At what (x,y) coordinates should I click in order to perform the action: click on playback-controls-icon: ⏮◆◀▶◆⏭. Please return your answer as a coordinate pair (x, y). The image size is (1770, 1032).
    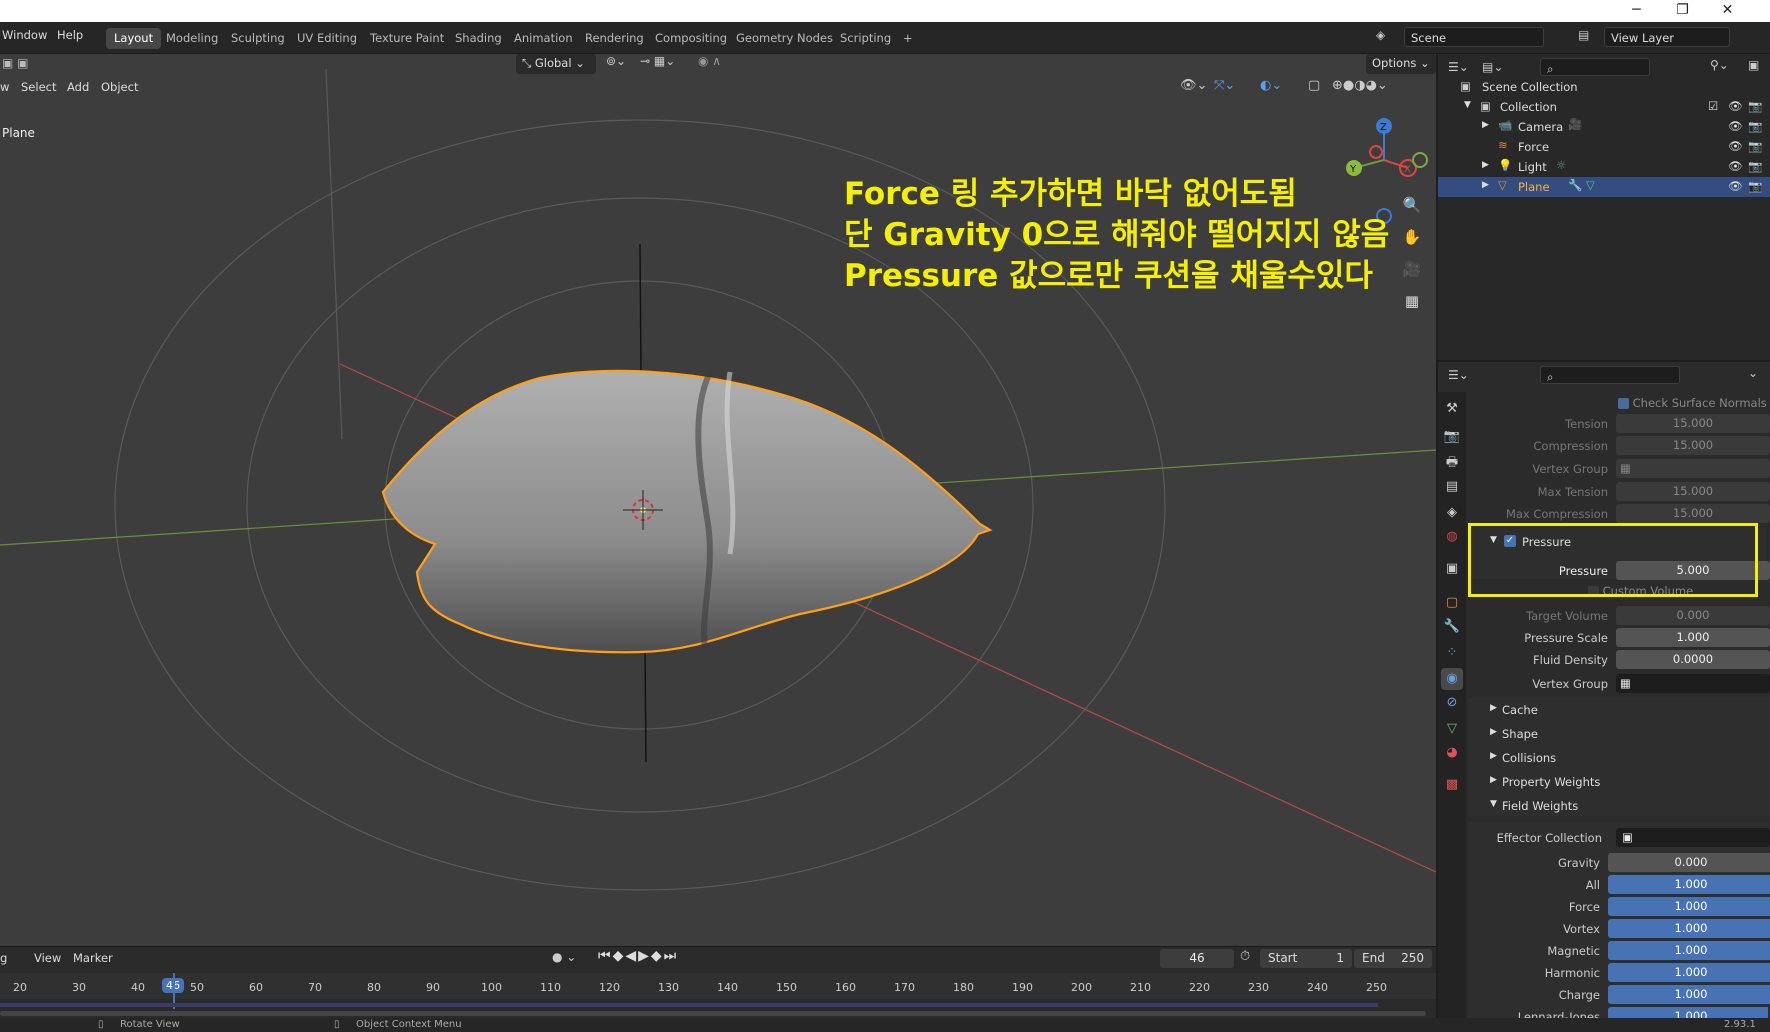
    Looking at the image, I should click on (638, 956).